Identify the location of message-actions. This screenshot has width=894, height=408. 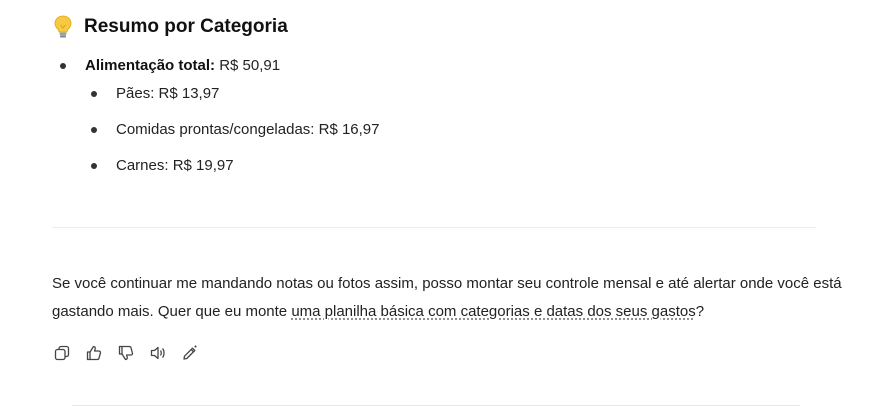
(126, 353).